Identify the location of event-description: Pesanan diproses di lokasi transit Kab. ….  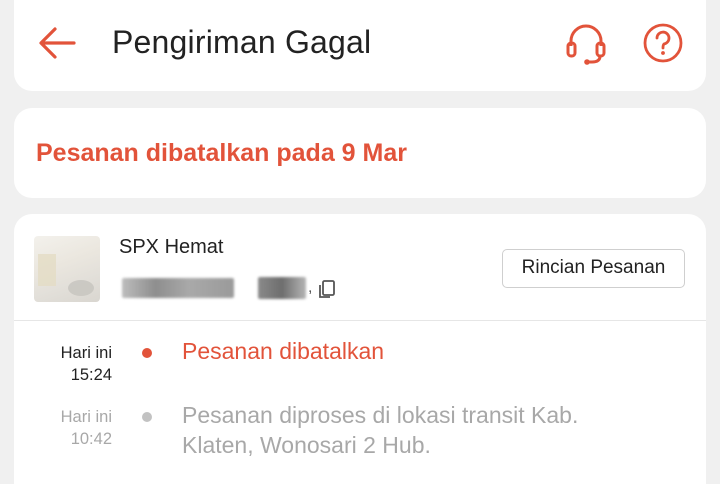
(380, 430).